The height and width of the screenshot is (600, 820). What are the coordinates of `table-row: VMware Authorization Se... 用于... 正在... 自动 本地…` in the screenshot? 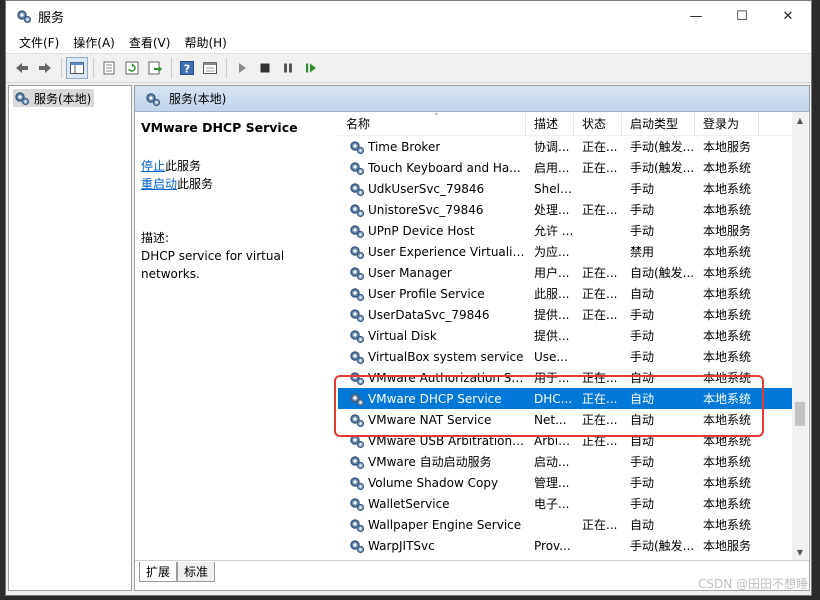 It's located at (565, 377).